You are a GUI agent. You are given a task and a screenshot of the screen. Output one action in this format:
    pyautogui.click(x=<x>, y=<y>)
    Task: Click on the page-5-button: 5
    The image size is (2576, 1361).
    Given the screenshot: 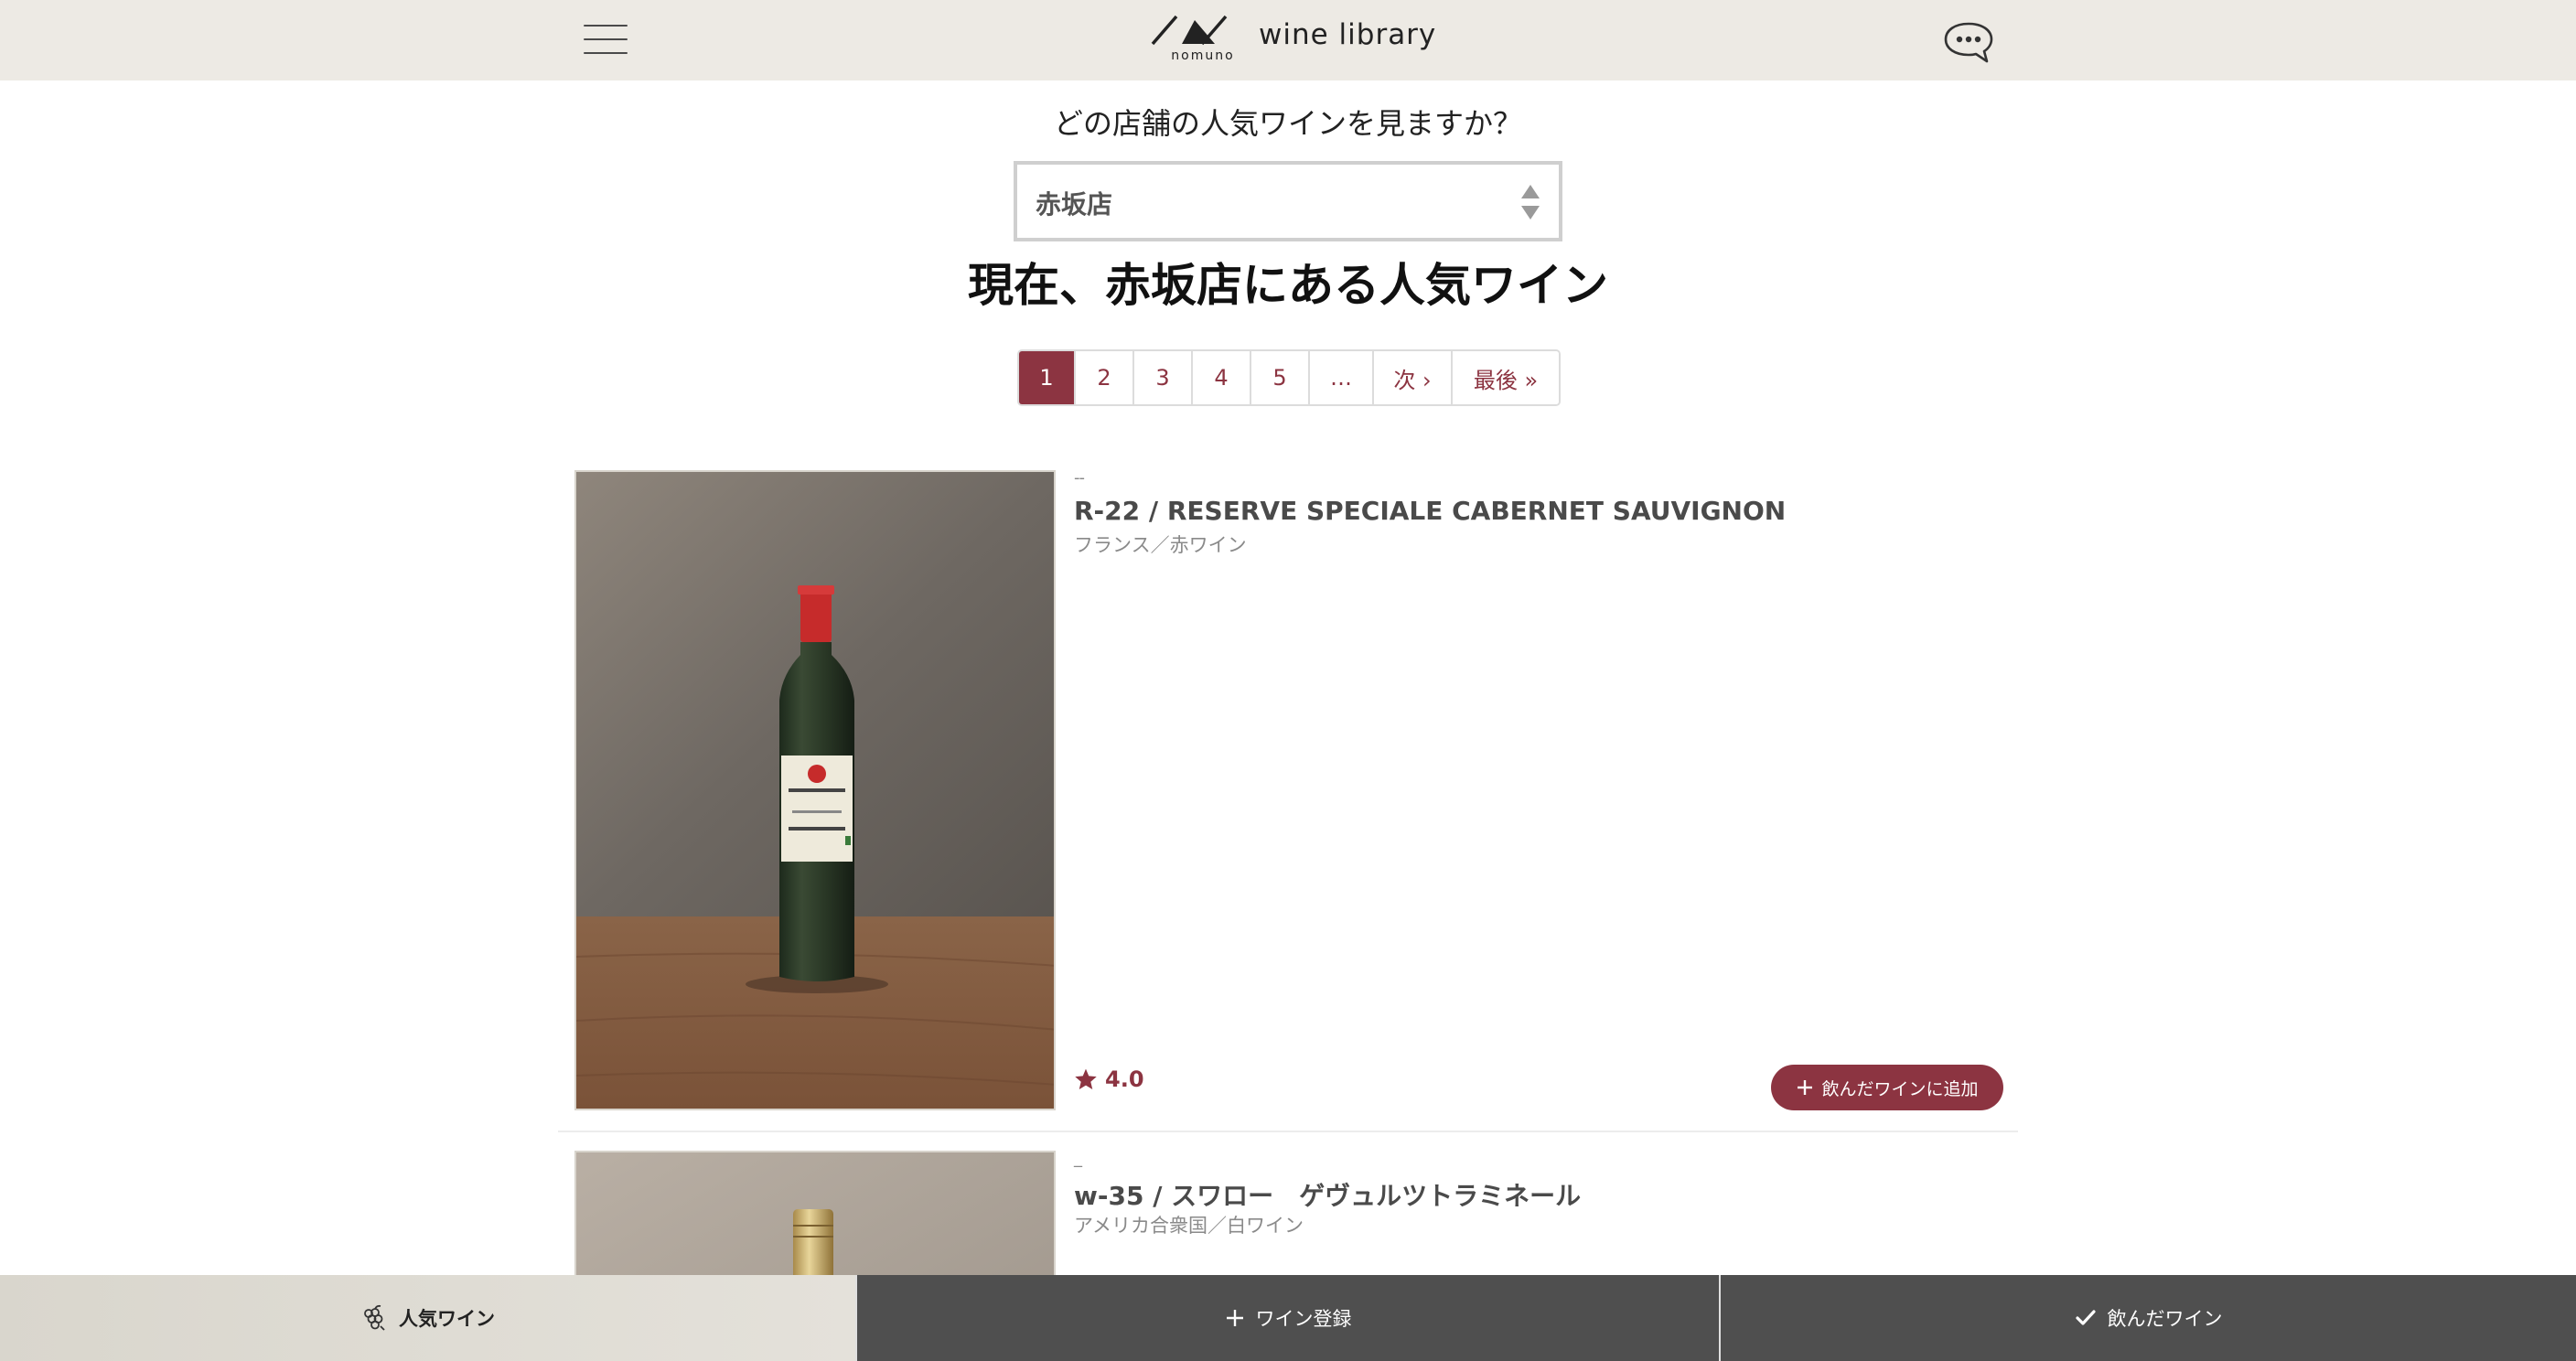 What is the action you would take?
    pyautogui.click(x=1281, y=377)
    